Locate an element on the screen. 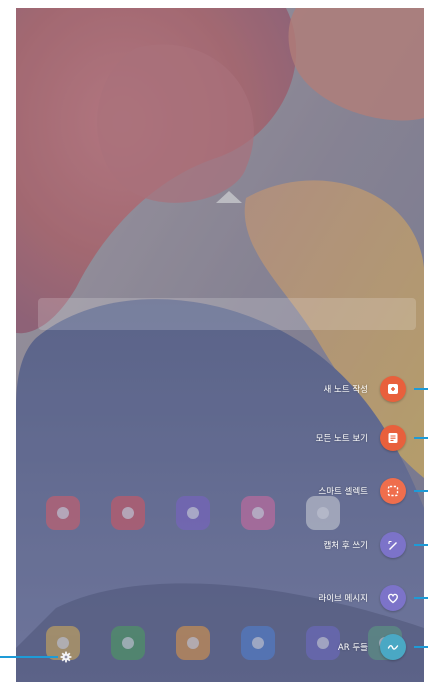 This screenshot has height=686, width=428. smart-select-icon is located at coordinates (393, 491).